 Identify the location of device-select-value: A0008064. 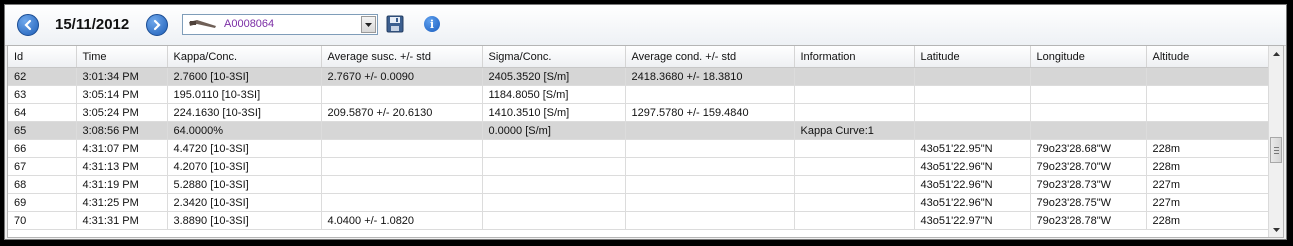
(249, 24).